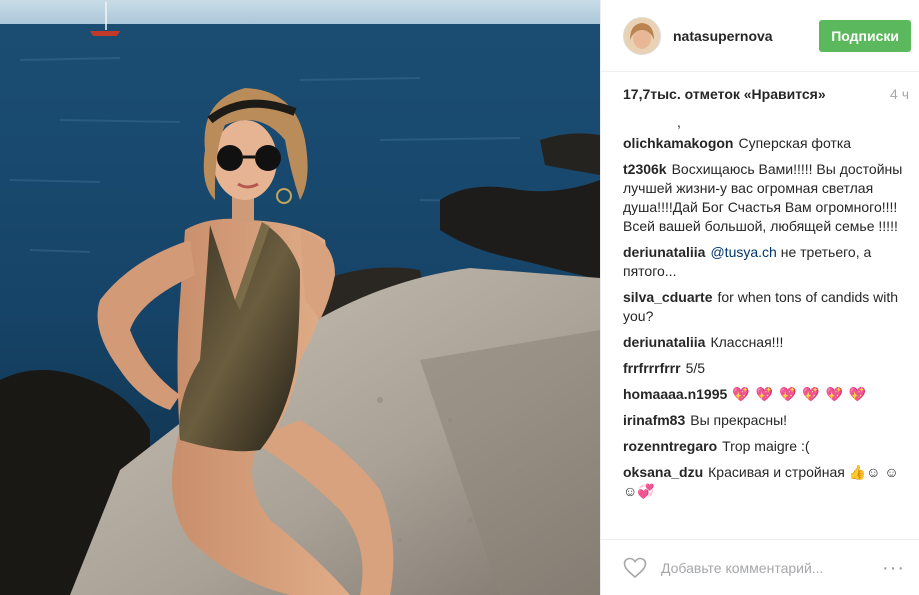  I want to click on post-header: natasupernova Подписки, so click(760, 36).